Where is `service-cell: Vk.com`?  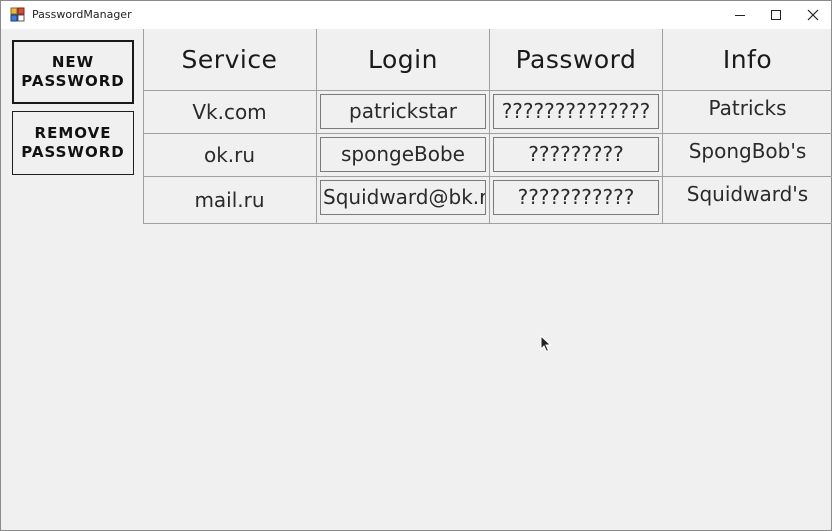 service-cell: Vk.com is located at coordinates (229, 112).